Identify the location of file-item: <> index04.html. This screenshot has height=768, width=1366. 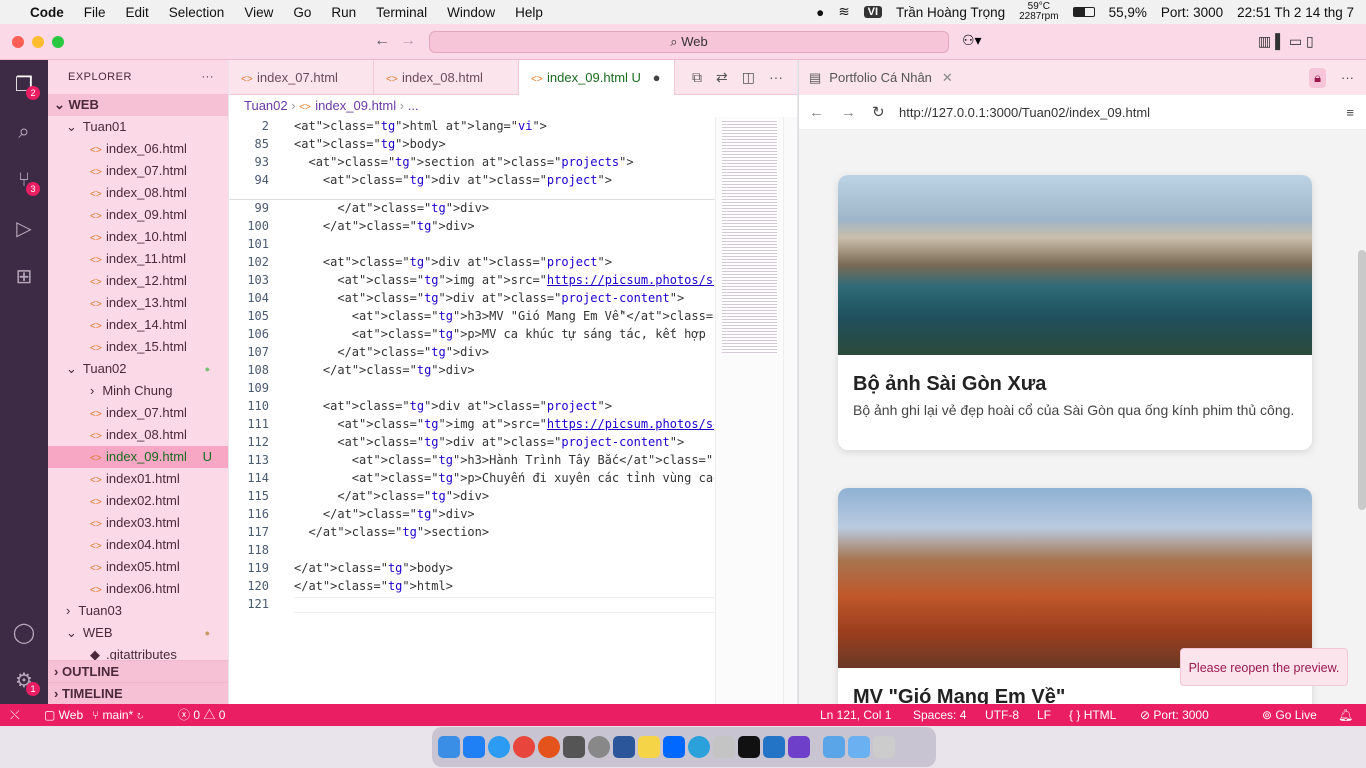
(138, 545).